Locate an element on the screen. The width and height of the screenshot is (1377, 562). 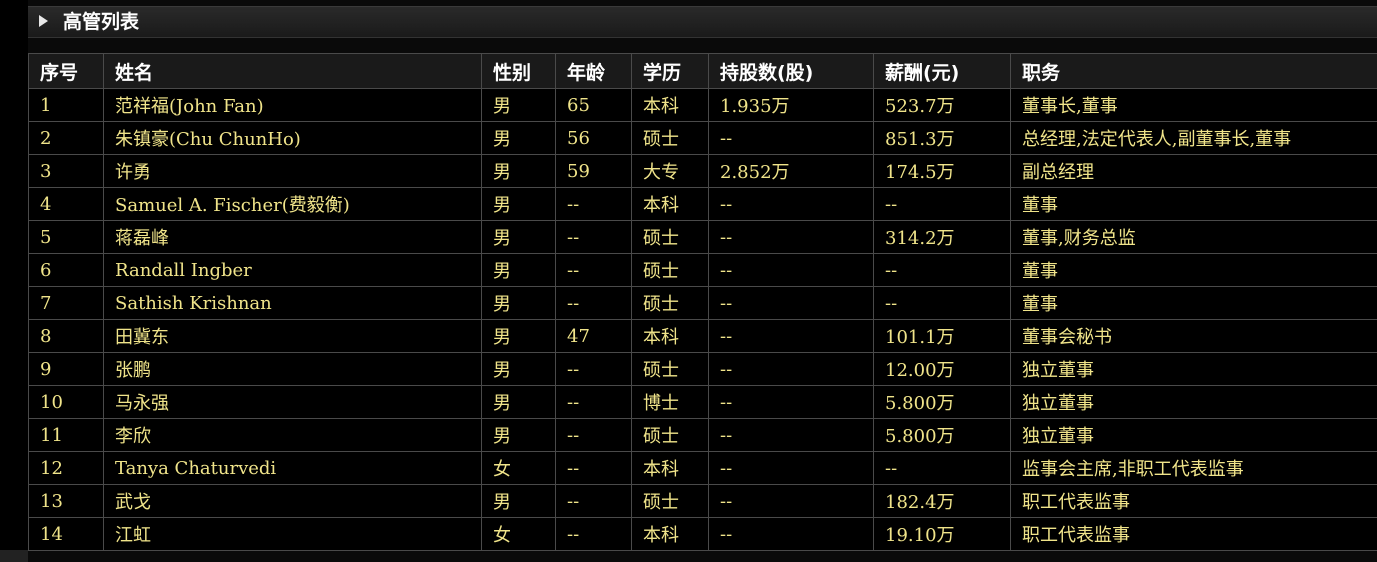
cell-index: 11 is located at coordinates (66, 435).